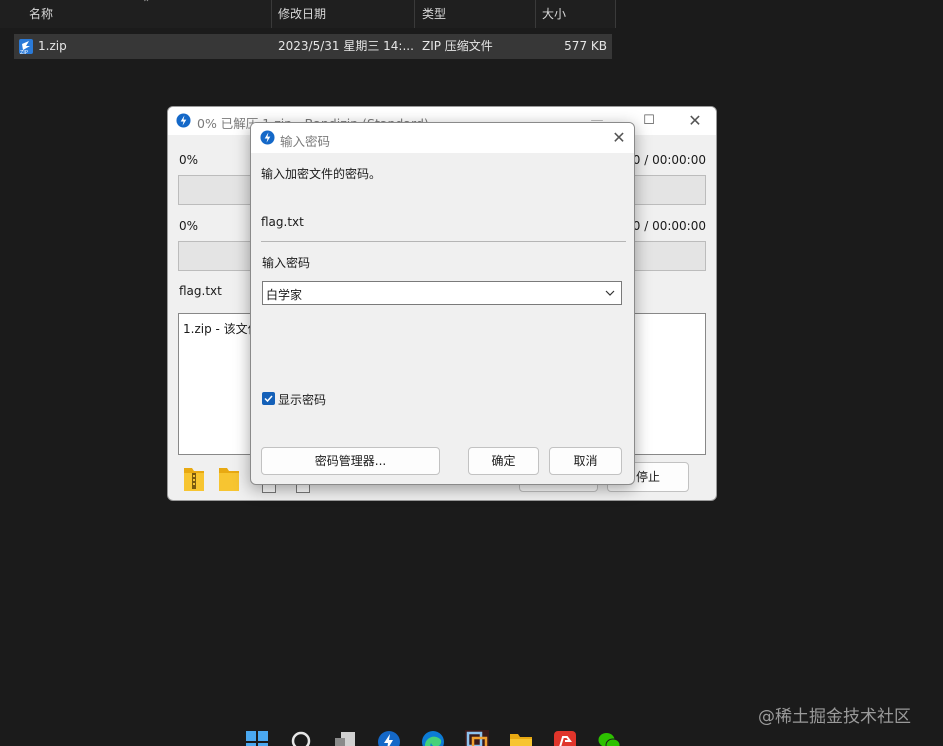  Describe the element at coordinates (345, 738) in the screenshot. I see `task-view-icon` at that location.